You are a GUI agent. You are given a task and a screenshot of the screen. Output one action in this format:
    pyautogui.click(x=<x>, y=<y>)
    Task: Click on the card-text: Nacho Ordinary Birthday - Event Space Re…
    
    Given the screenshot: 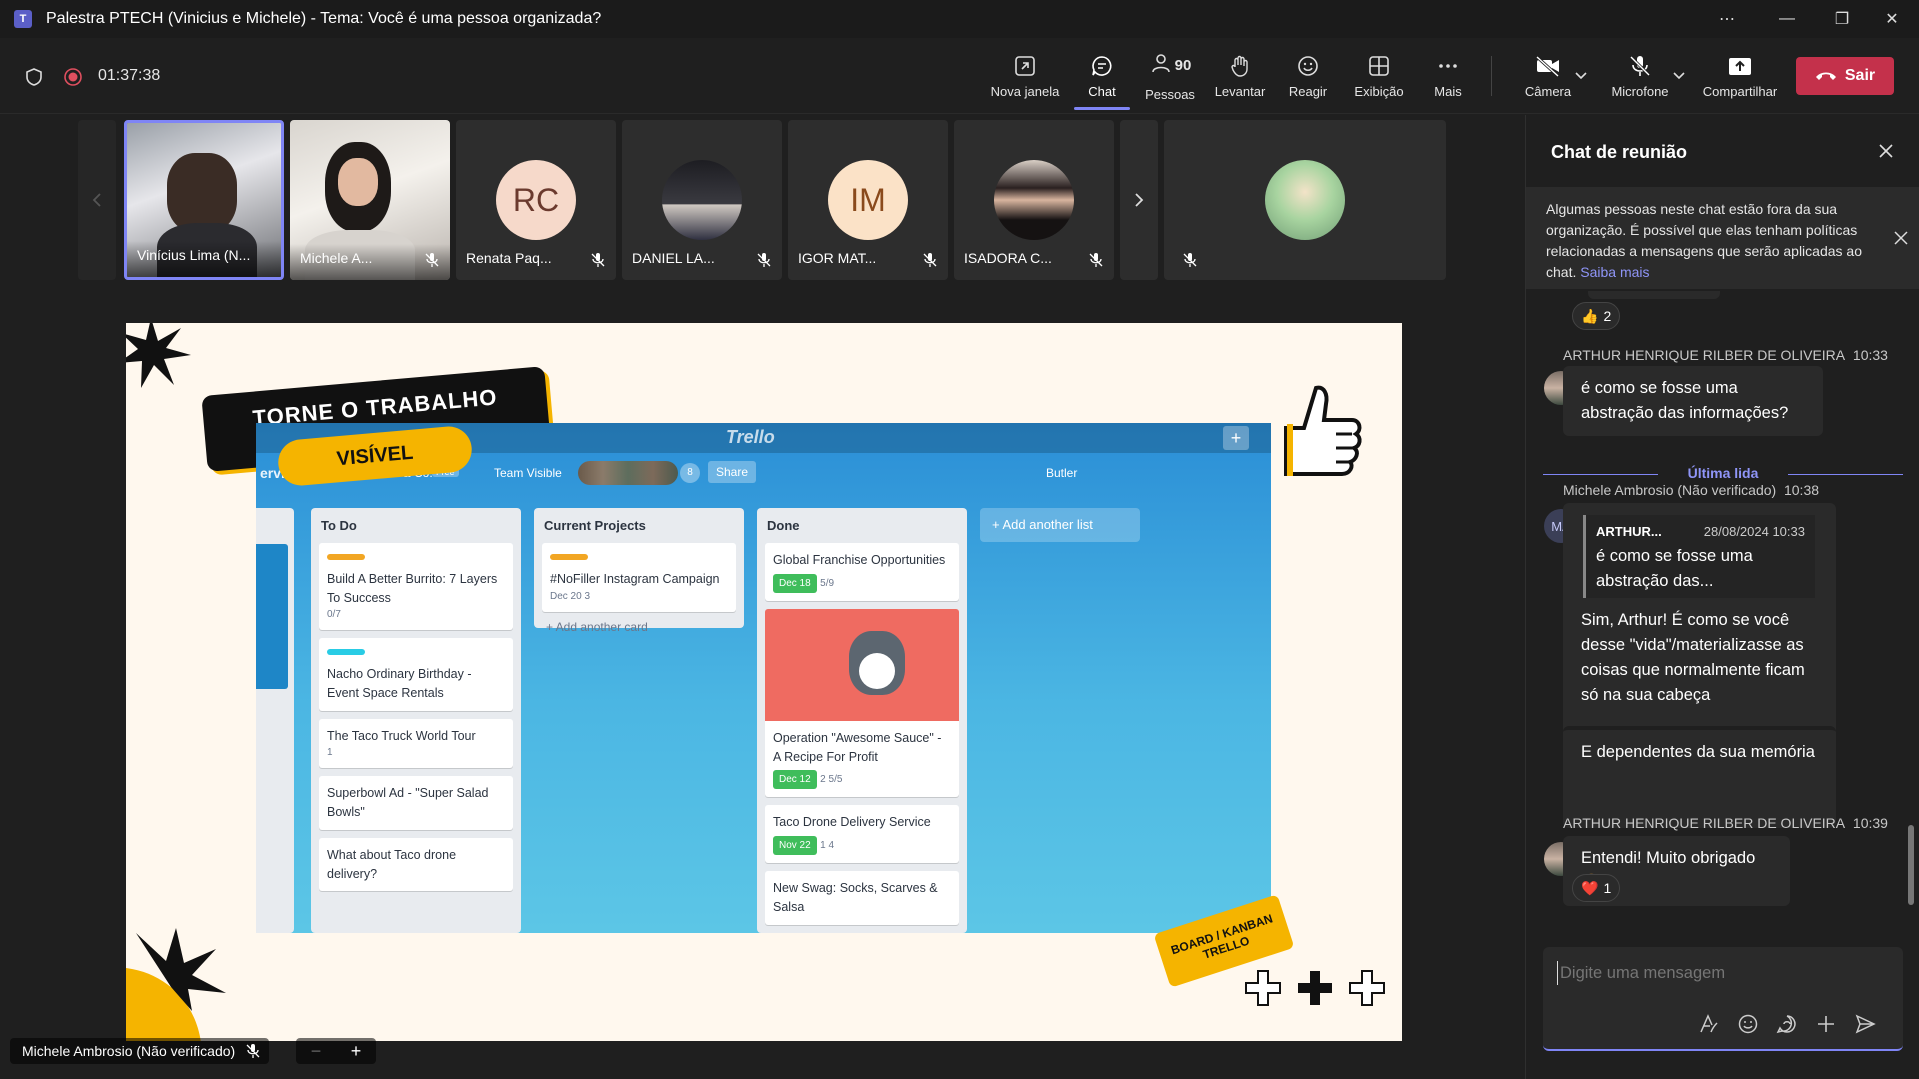 What is the action you would take?
    pyautogui.click(x=399, y=683)
    